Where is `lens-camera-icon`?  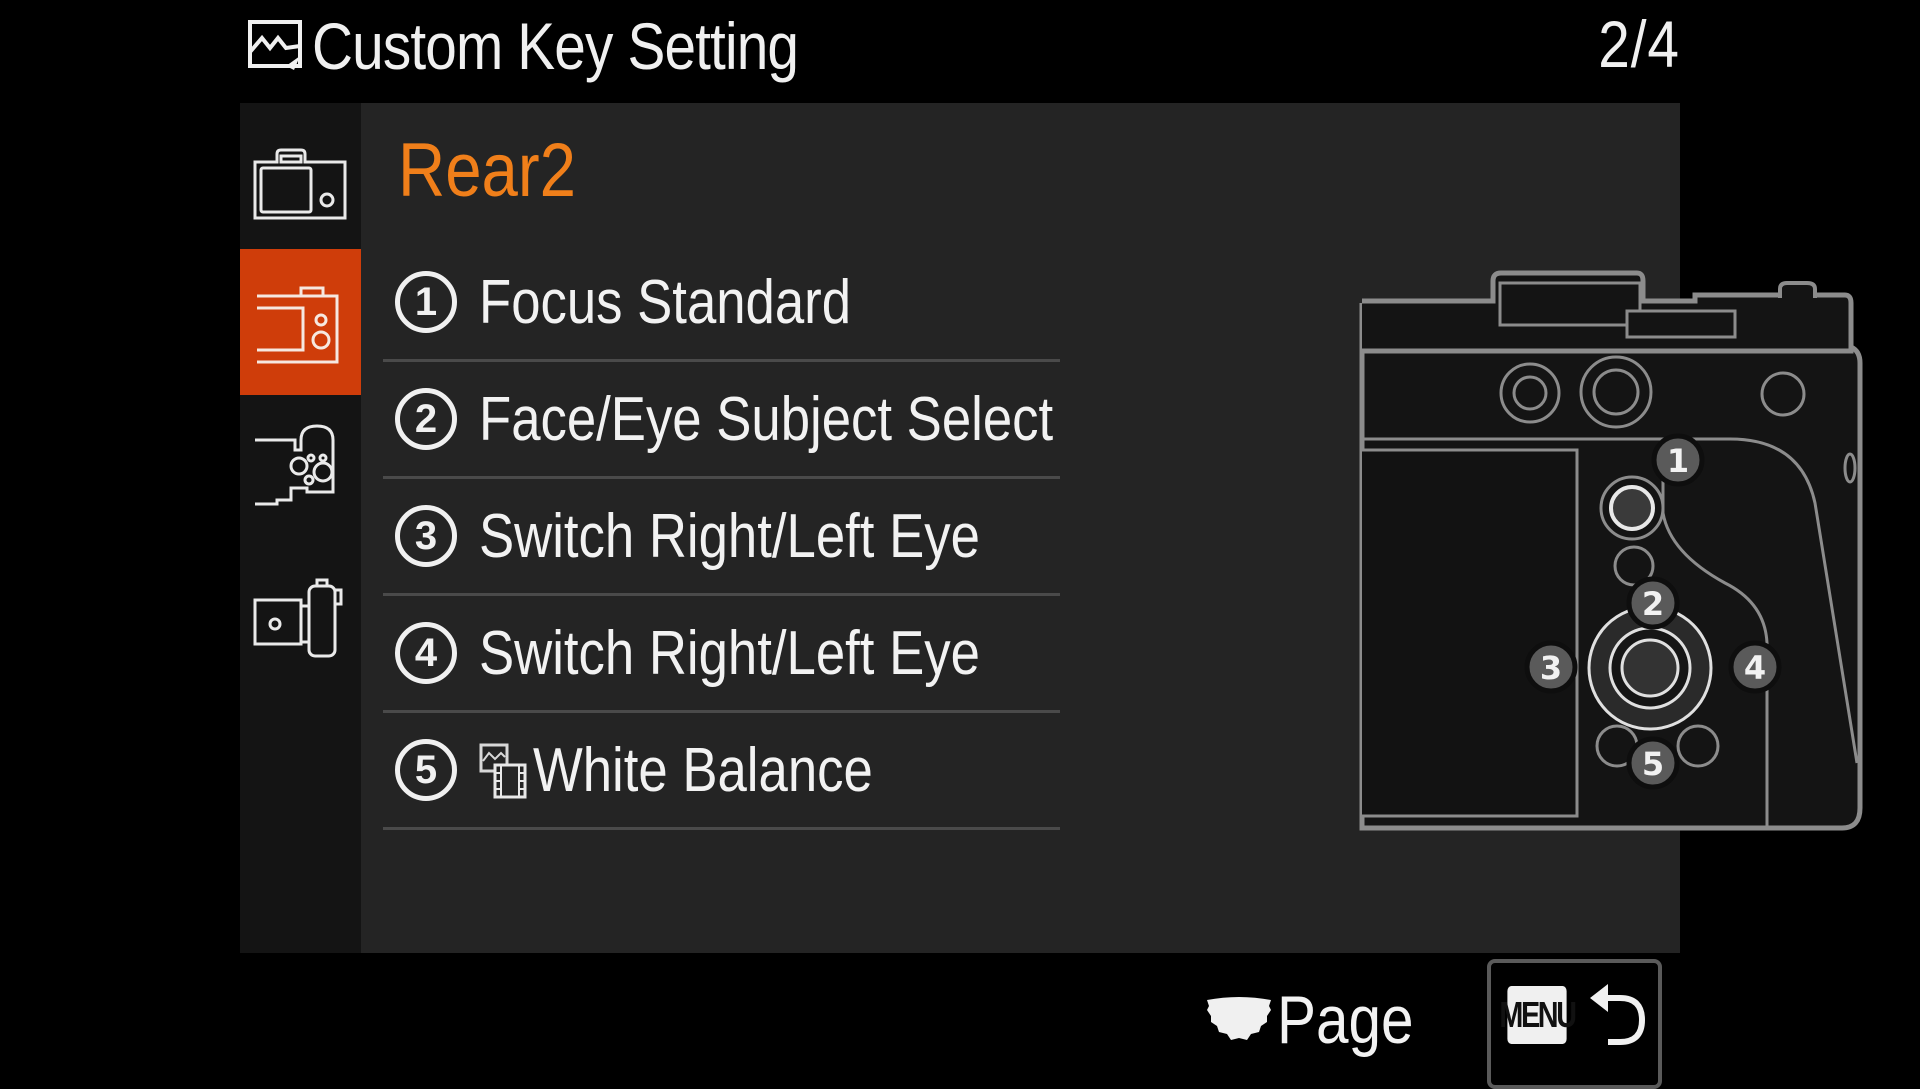
lens-camera-icon is located at coordinates (297, 618).